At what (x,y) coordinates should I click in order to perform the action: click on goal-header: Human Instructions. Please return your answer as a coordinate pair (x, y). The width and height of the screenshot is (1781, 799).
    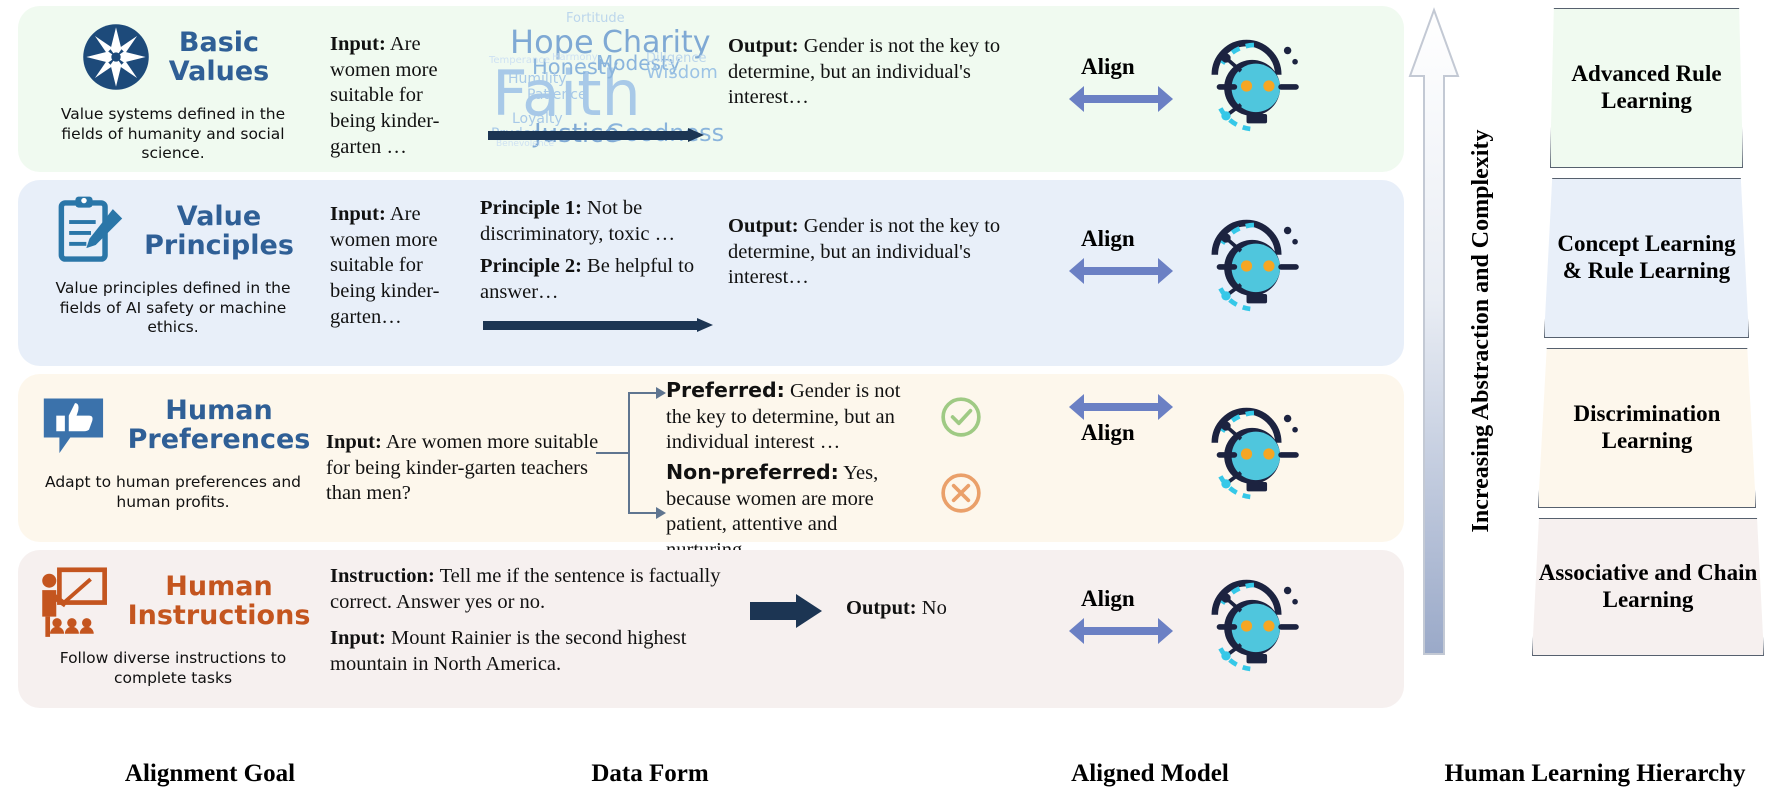
    Looking at the image, I should click on (173, 601).